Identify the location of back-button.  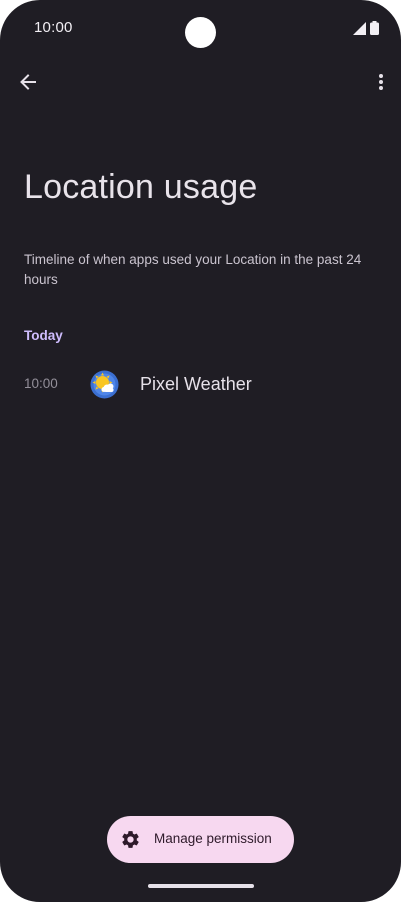
(28, 84).